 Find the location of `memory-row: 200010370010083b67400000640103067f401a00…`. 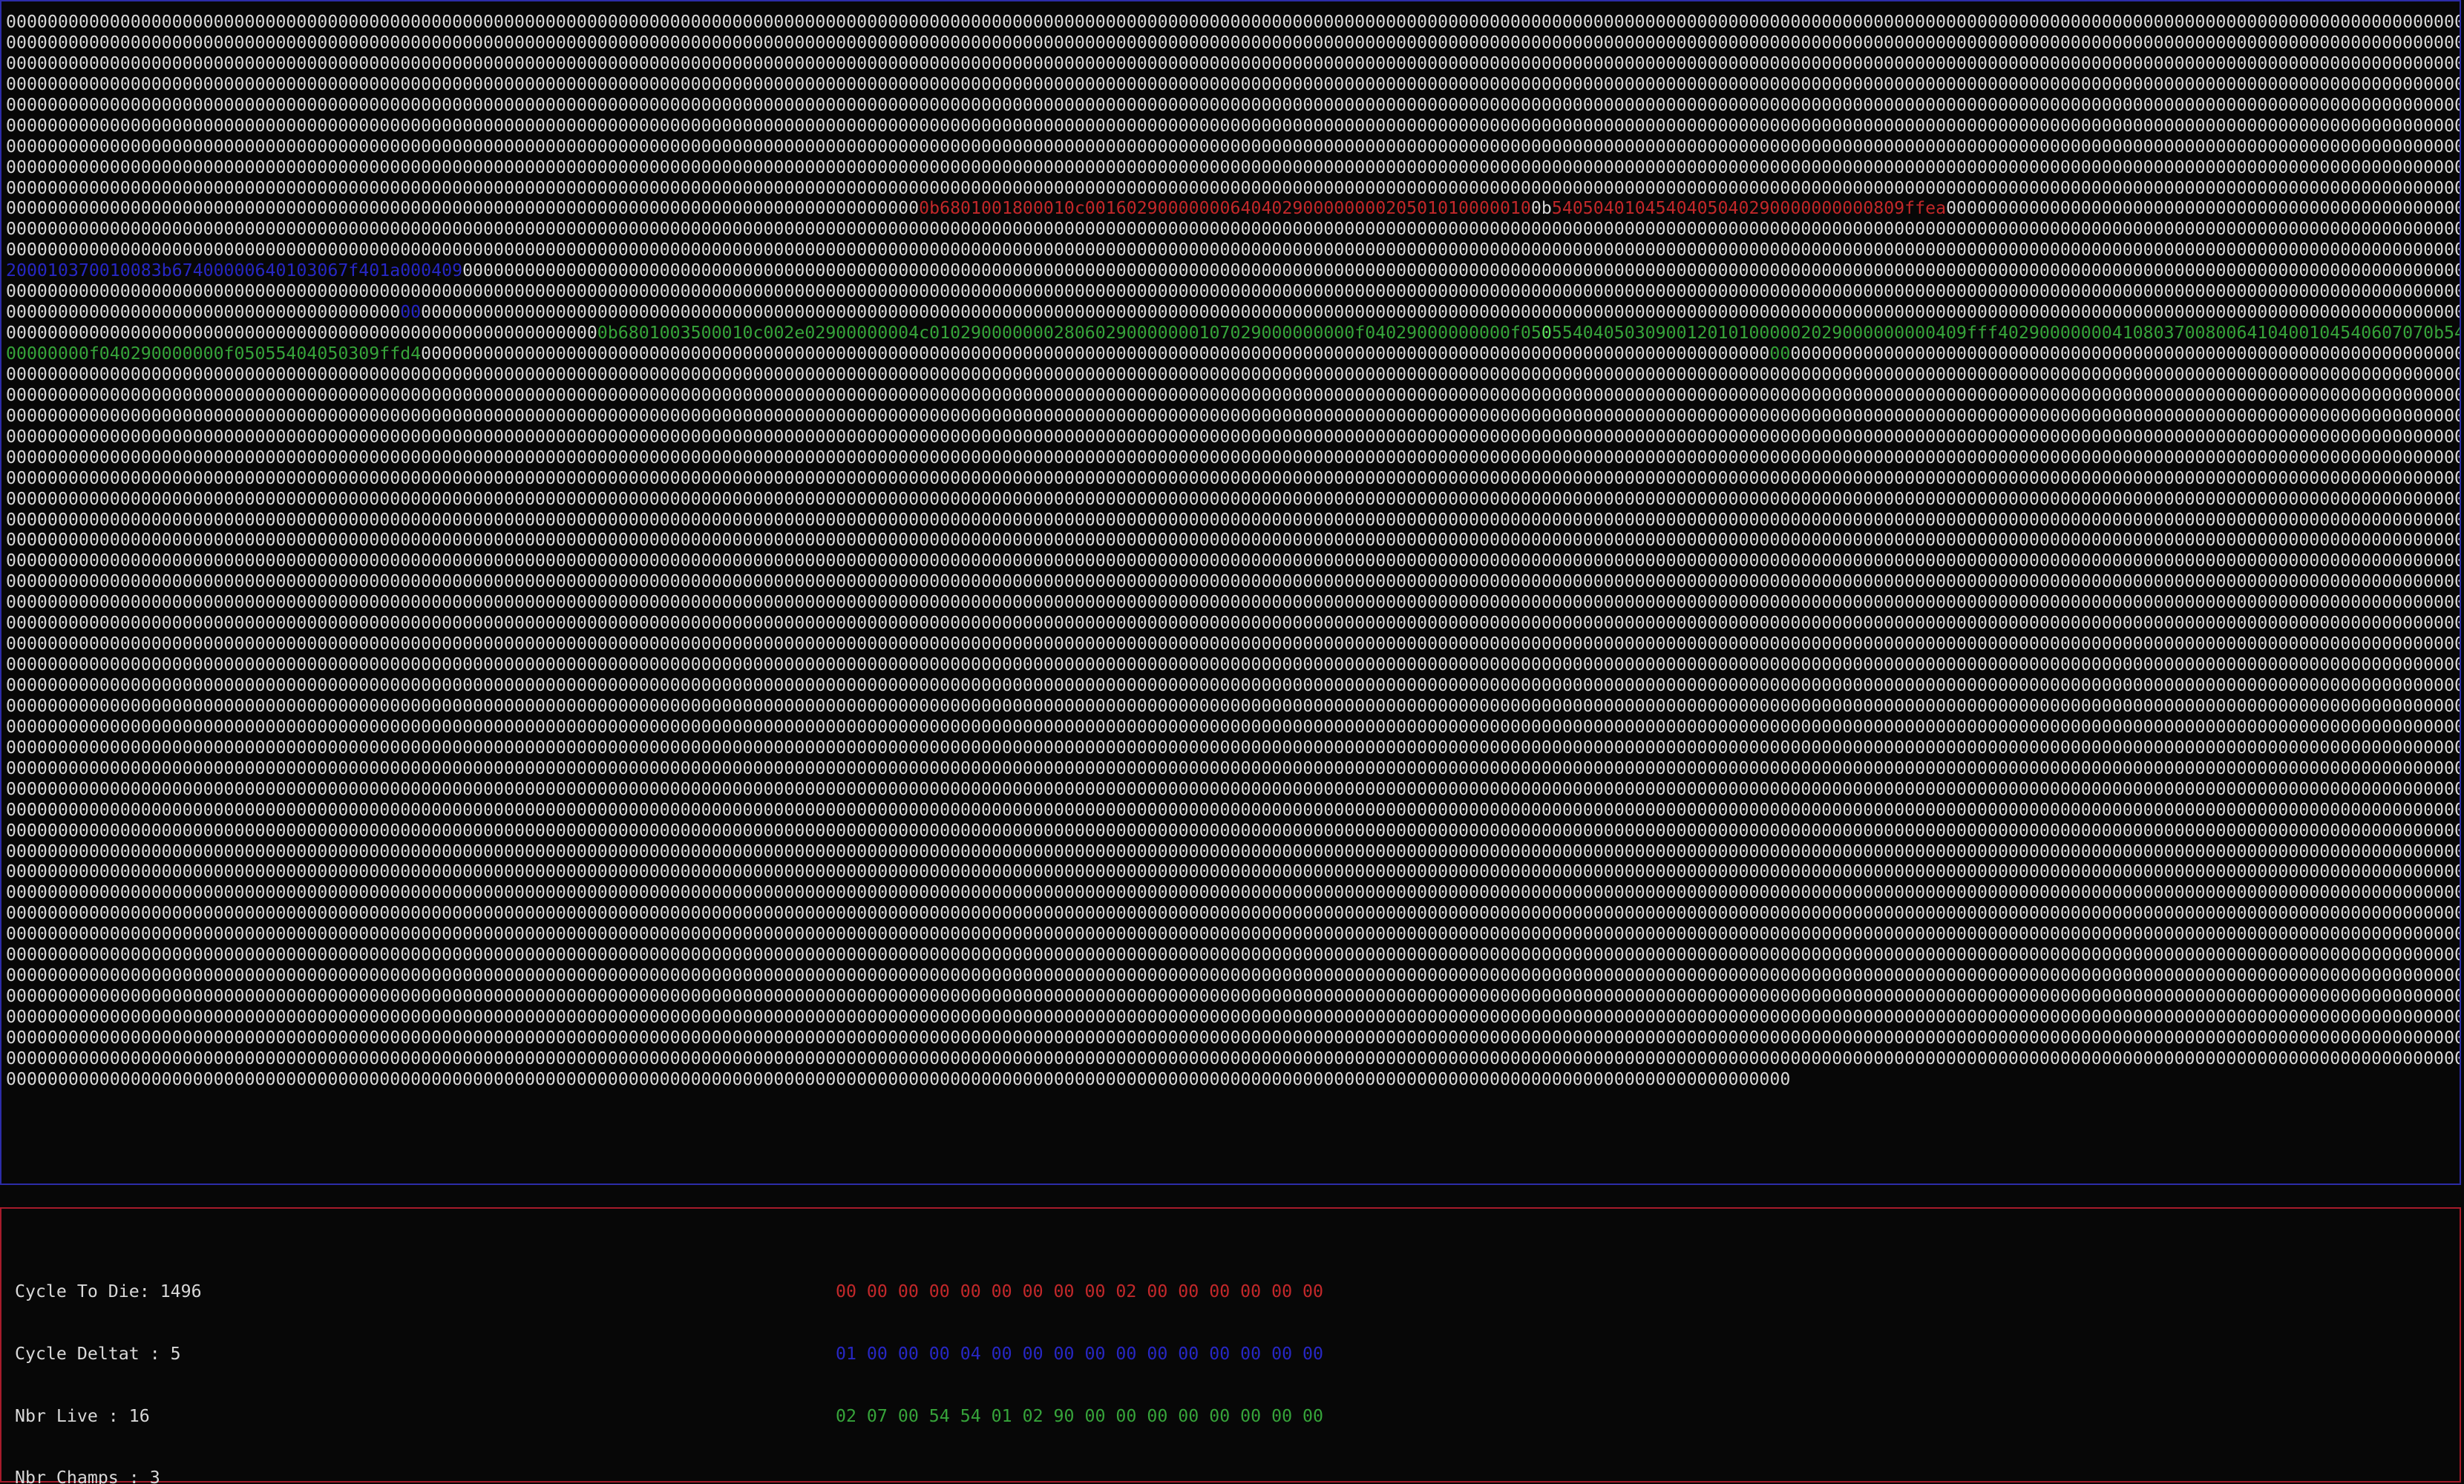

memory-row: 200010370010083b67400000640103067f401a00… is located at coordinates (1233, 270).